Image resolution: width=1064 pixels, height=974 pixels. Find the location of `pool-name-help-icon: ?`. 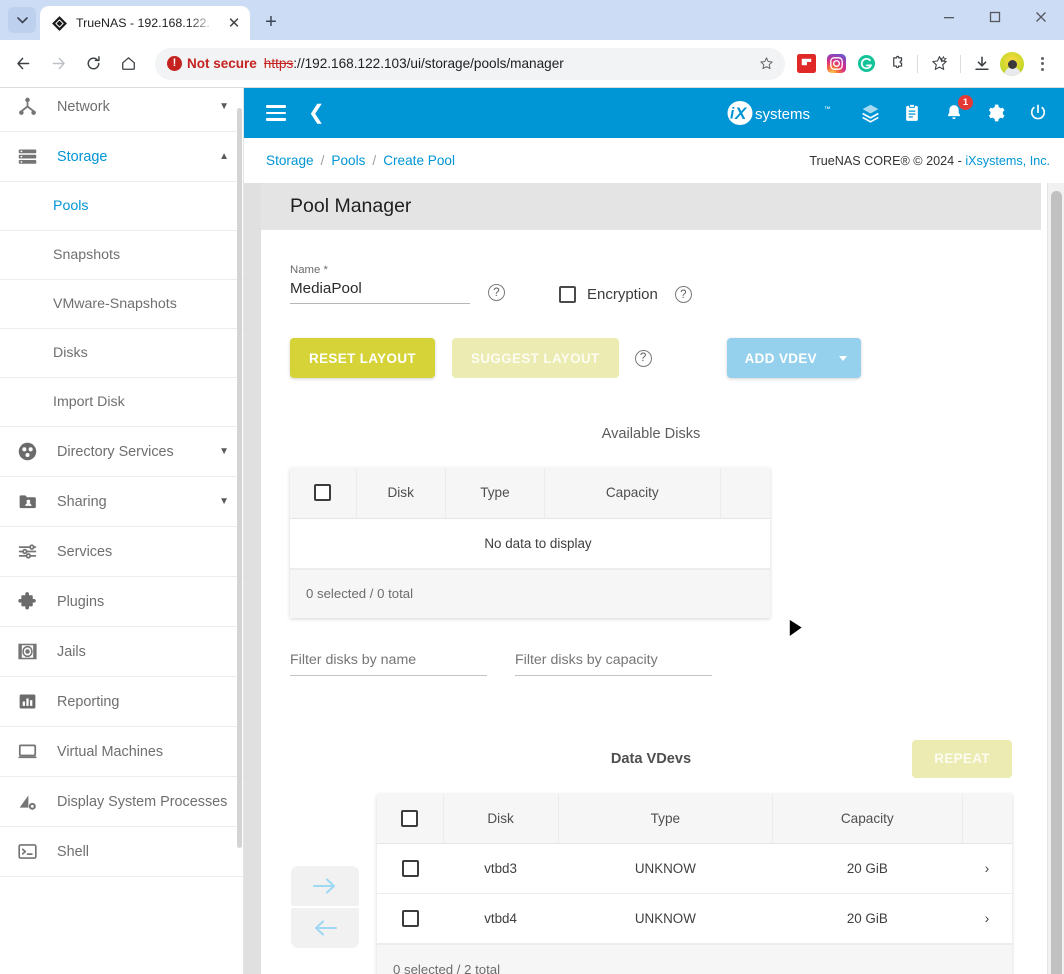

pool-name-help-icon: ? is located at coordinates (496, 292).